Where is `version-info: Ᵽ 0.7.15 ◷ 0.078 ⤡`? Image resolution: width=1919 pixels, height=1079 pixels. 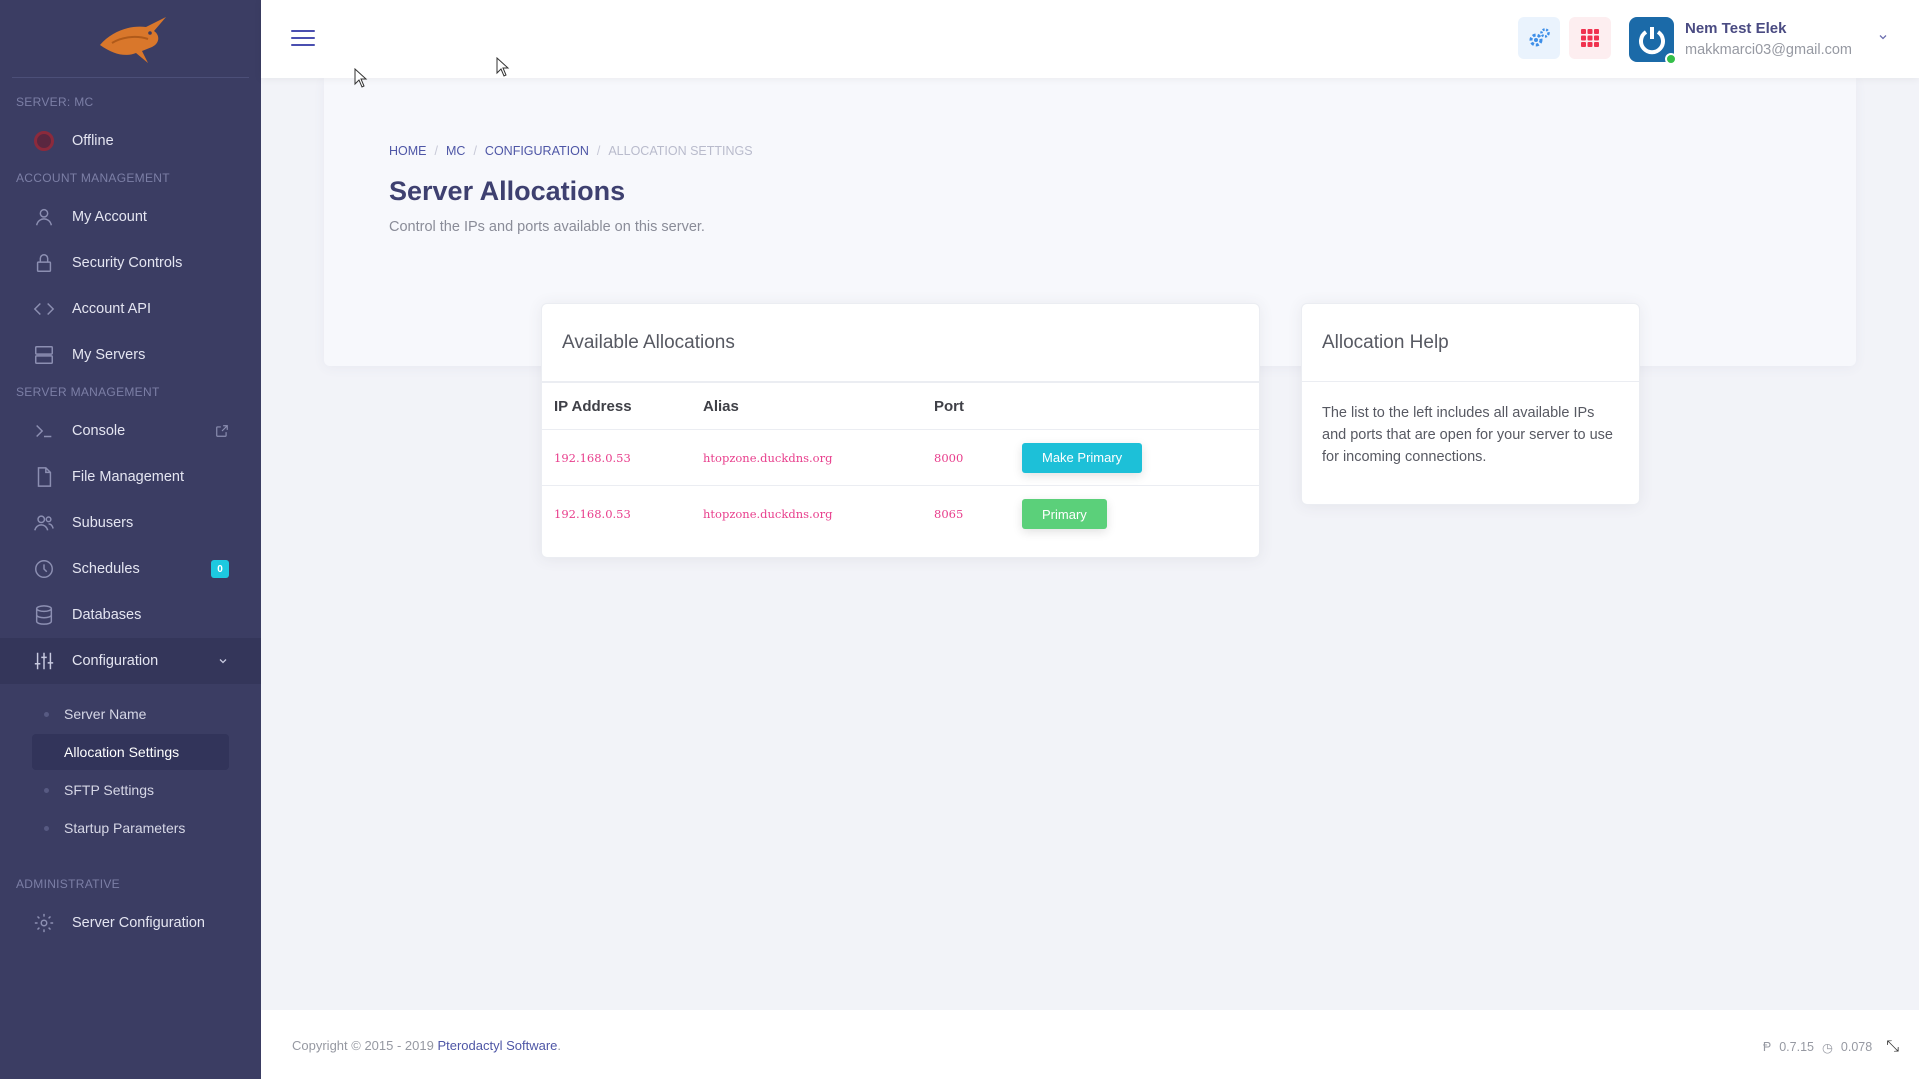 version-info: Ᵽ 0.7.15 ◷ 0.078 ⤡ is located at coordinates (1831, 1047).